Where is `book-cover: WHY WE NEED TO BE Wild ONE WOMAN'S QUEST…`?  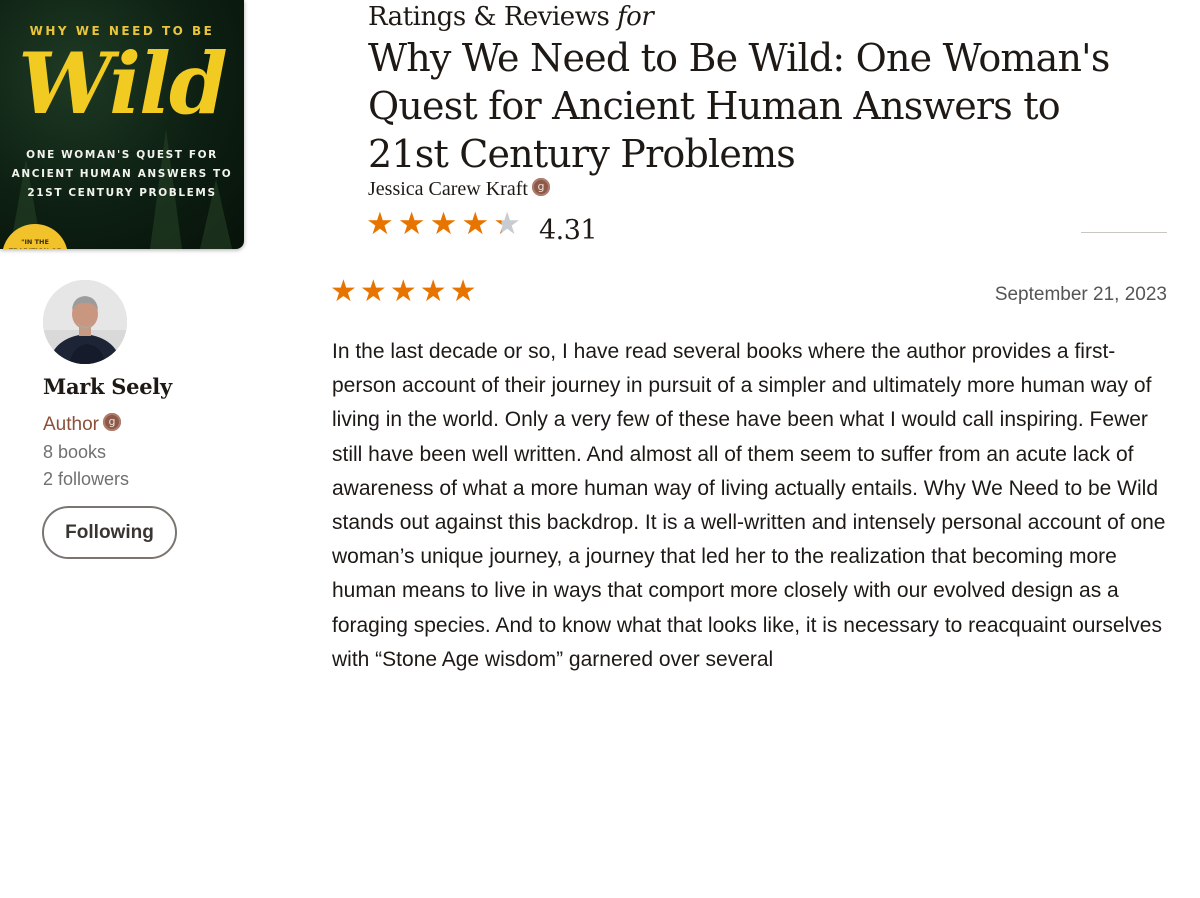
book-cover: WHY WE NEED TO BE Wild ONE WOMAN'S QUEST… is located at coordinates (122, 124).